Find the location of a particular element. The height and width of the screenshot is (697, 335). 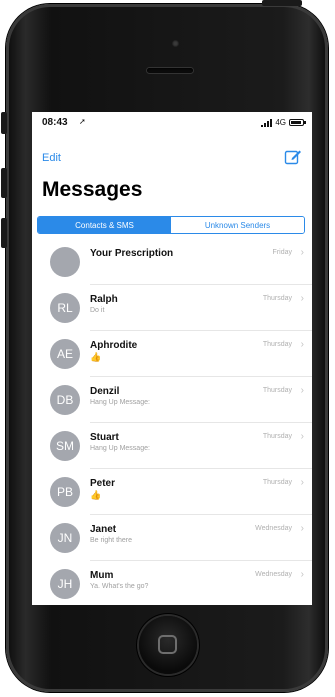

status-time: 08:43 is located at coordinates (55, 122).